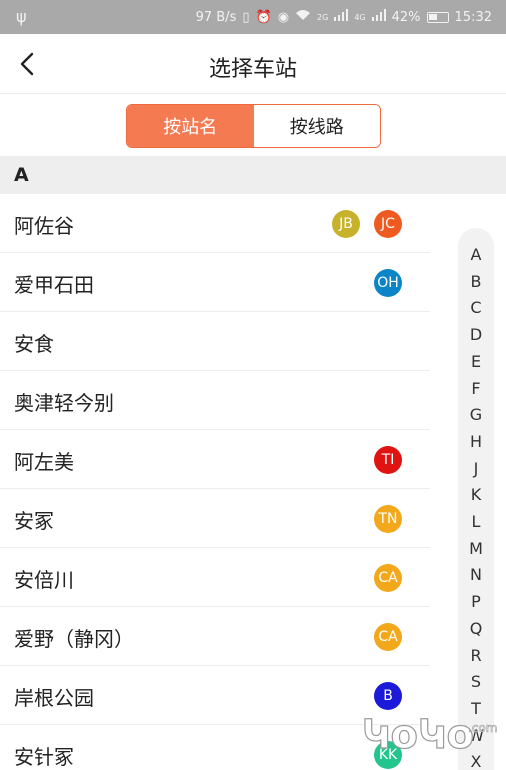 This screenshot has width=506, height=770. What do you see at coordinates (74, 639) in the screenshot?
I see `station-name: 爱野（静冈）` at bounding box center [74, 639].